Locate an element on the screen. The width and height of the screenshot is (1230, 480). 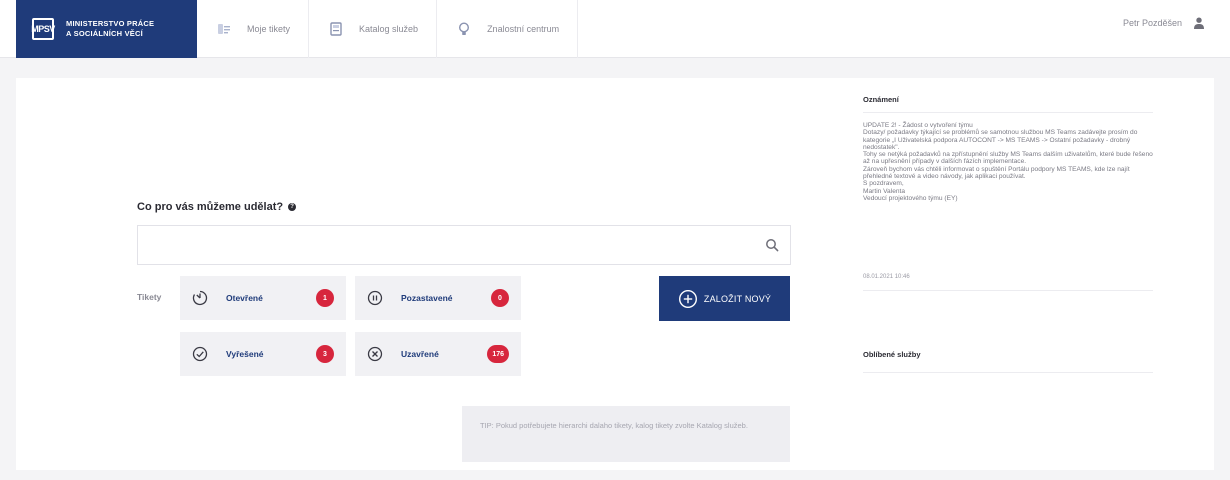
nav-item-catalog: Katalog služeb is located at coordinates (373, 29).